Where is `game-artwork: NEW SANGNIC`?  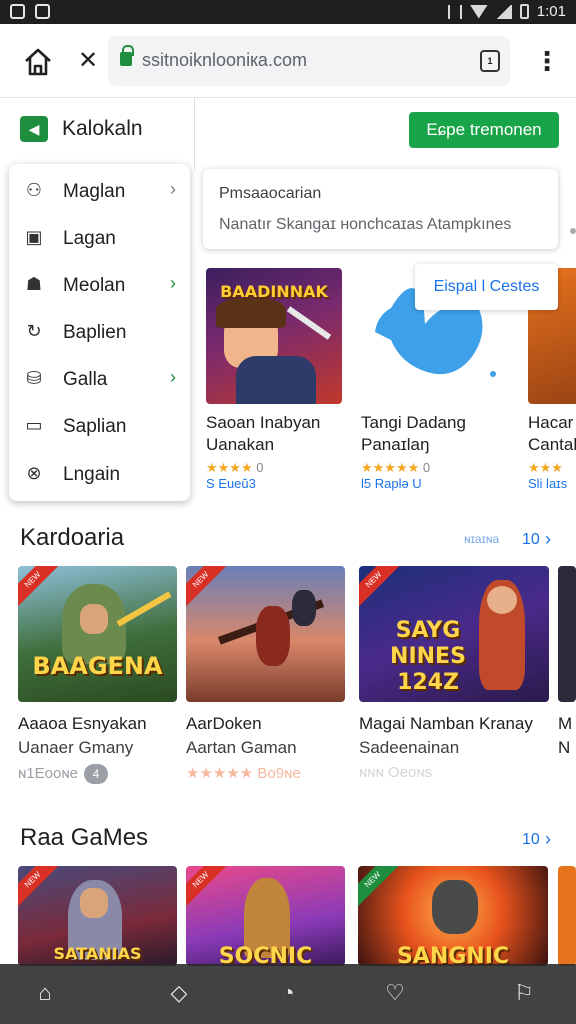
game-artwork: NEW SANGNIC is located at coordinates (453, 916).